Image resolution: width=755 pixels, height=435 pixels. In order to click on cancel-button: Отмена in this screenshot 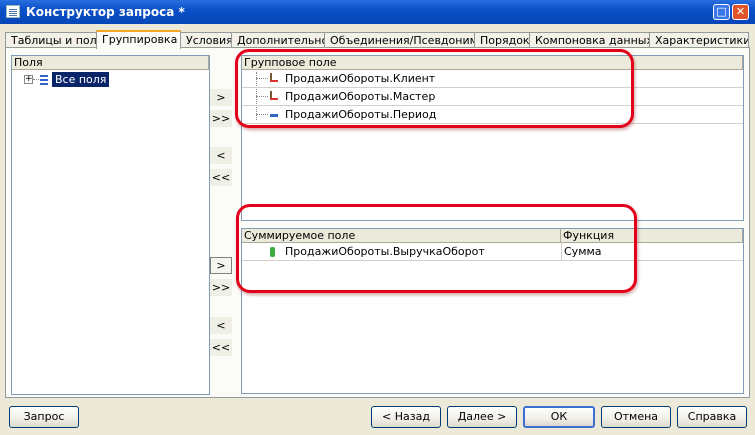, I will do `click(636, 417)`.